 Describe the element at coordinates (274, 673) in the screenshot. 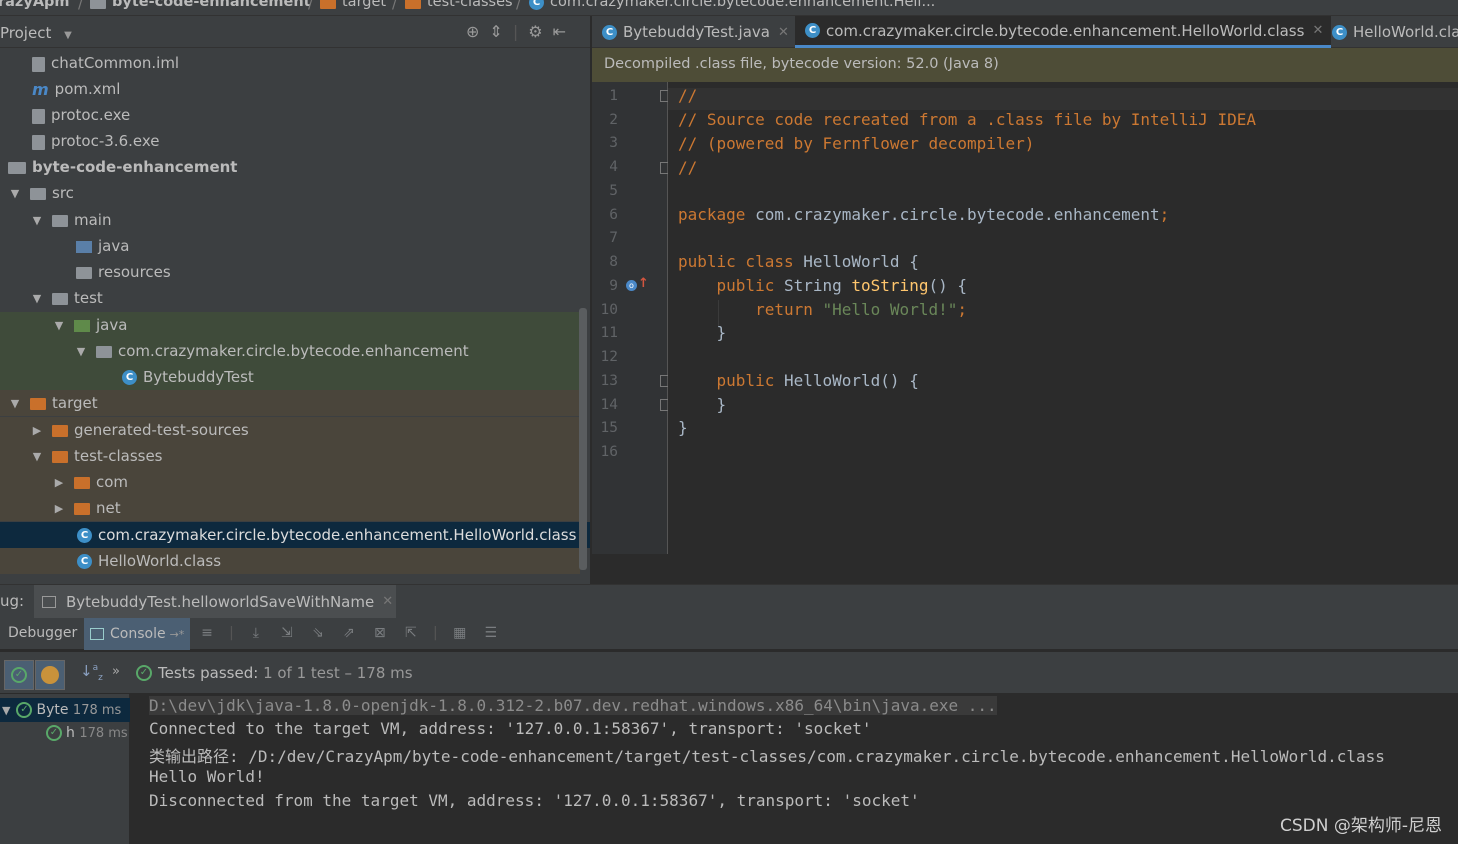

I see `tests-status: ✓ Tests passed: 1 of 1 test – 178 ms` at that location.